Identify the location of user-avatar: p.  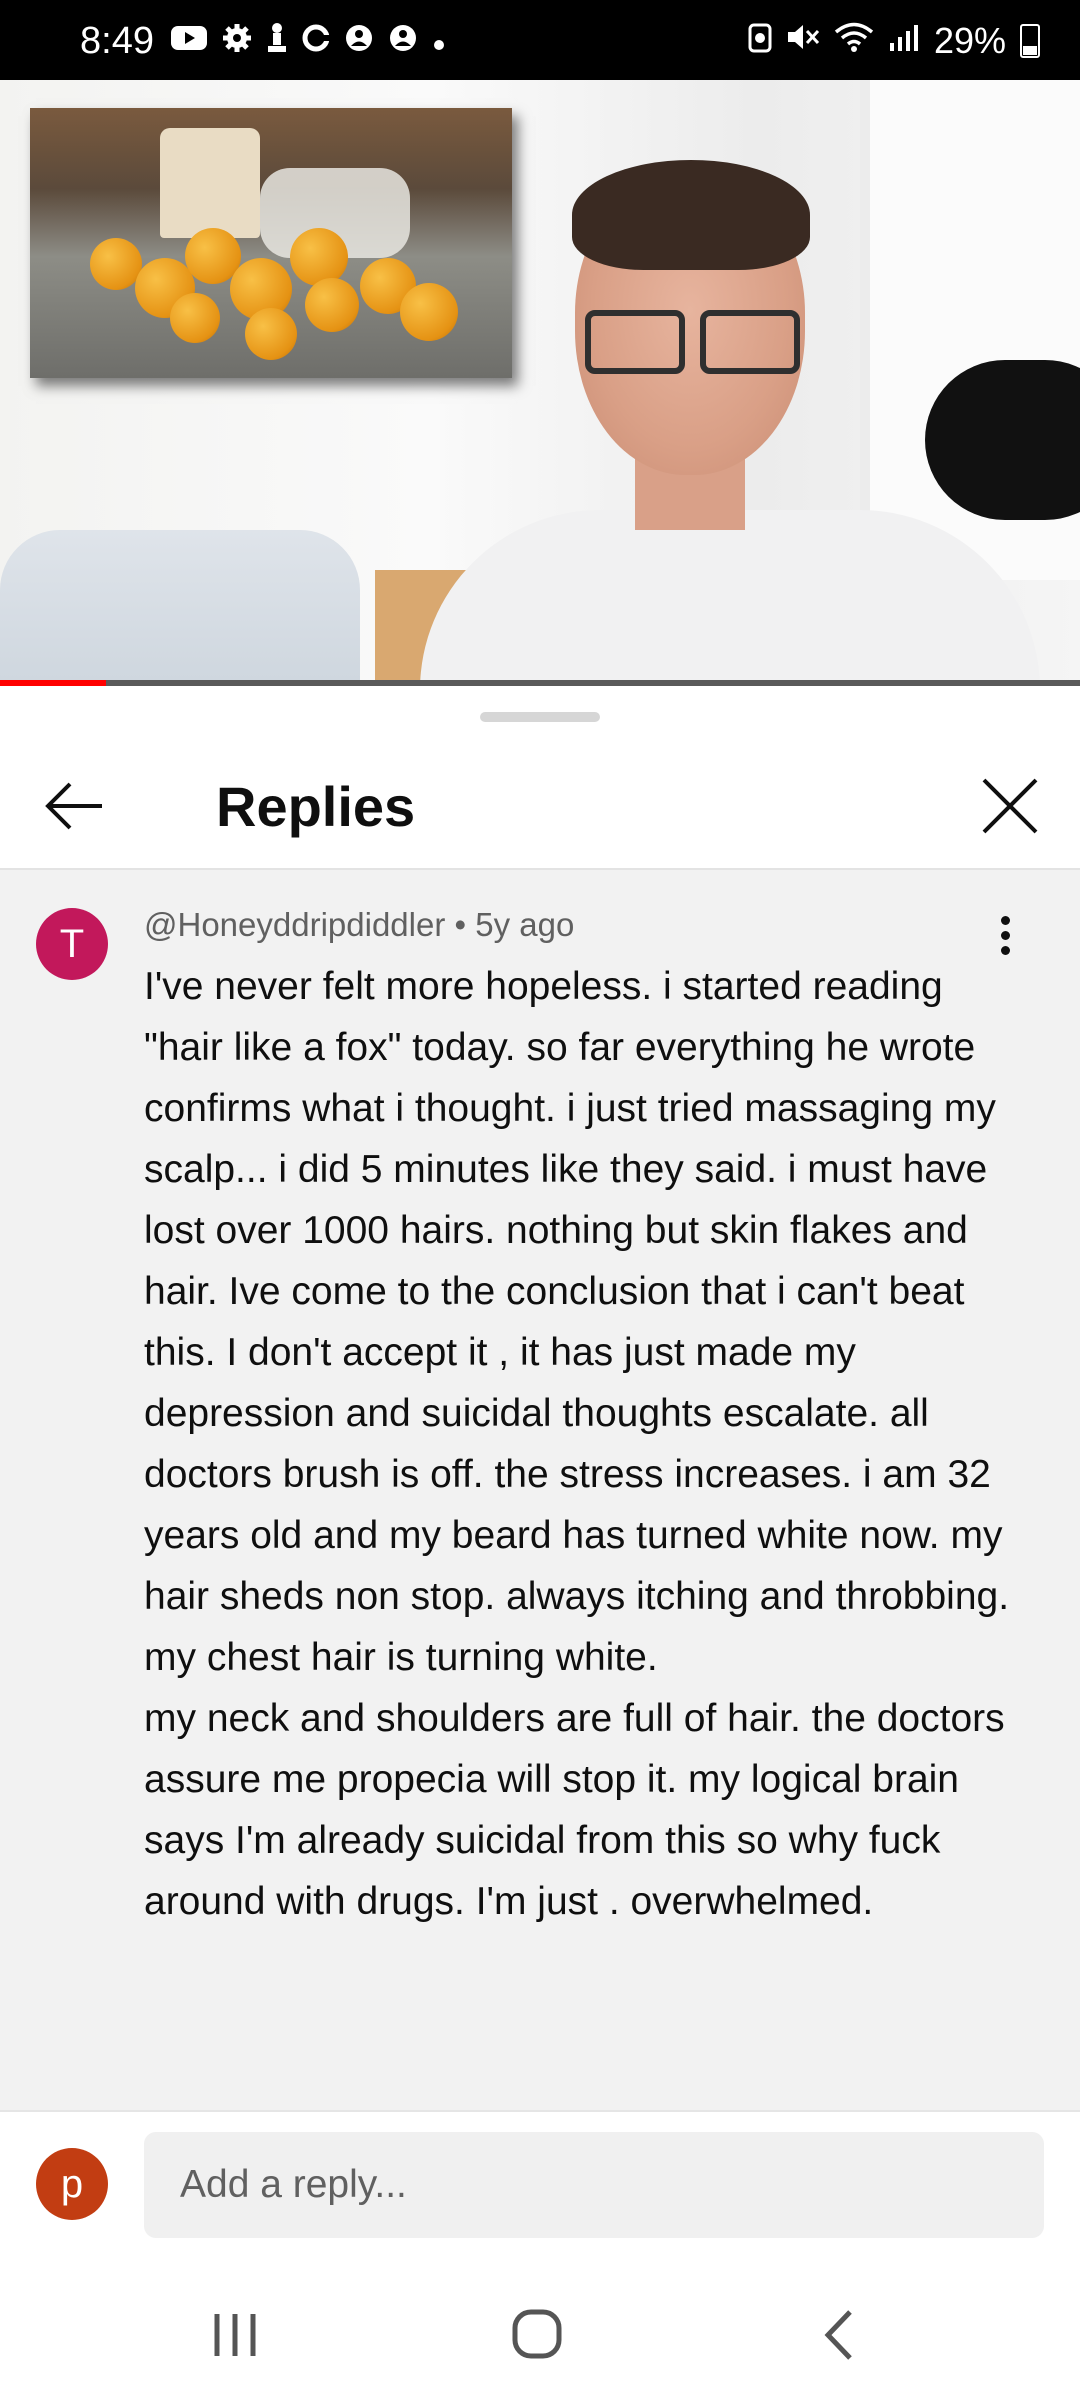
(72, 2184).